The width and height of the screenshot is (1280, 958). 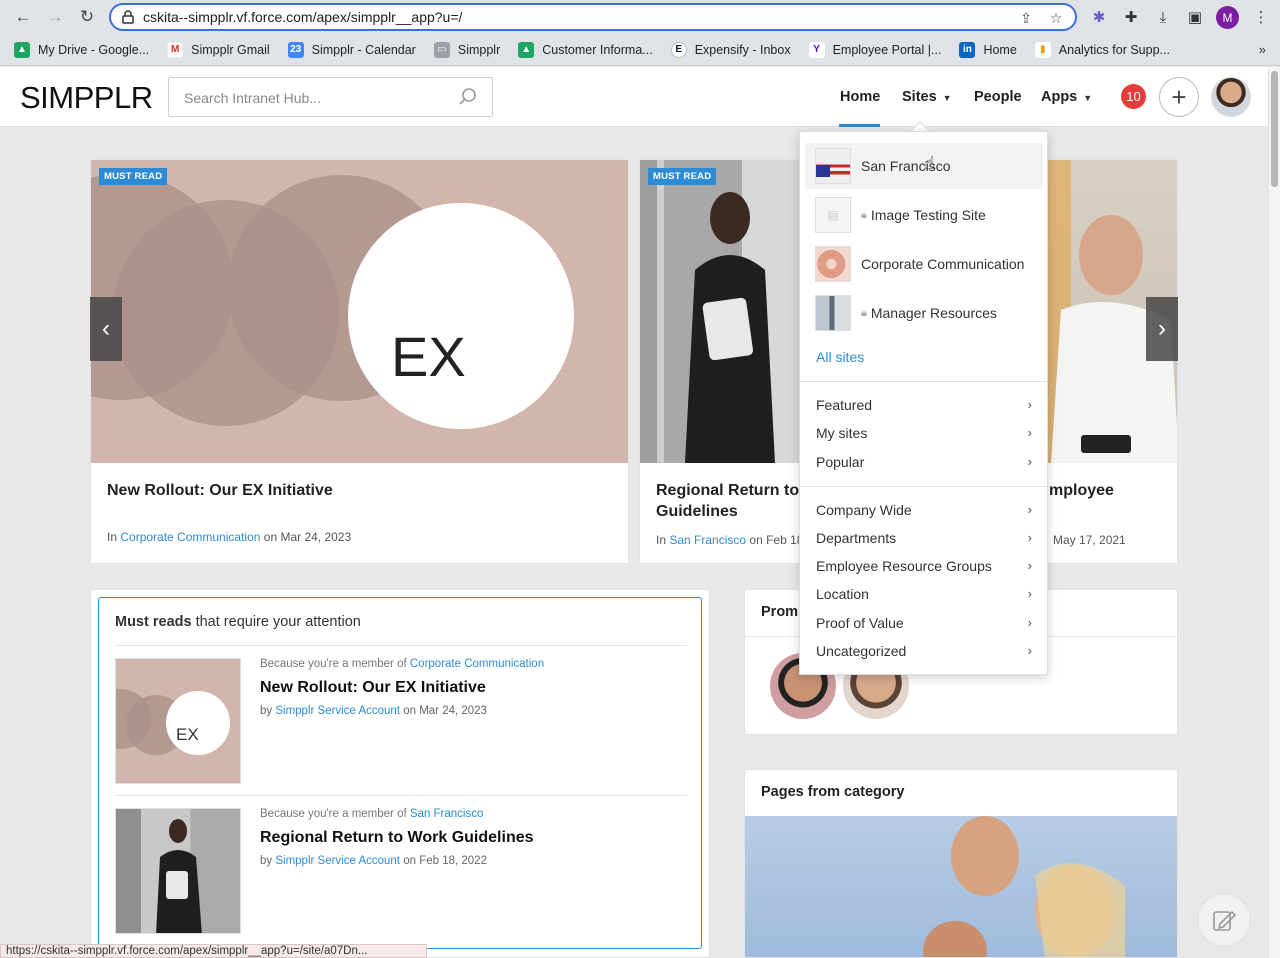 I want to click on dropdown-category-employee-resource-groups: Employee Resource Groups ›, so click(x=924, y=566).